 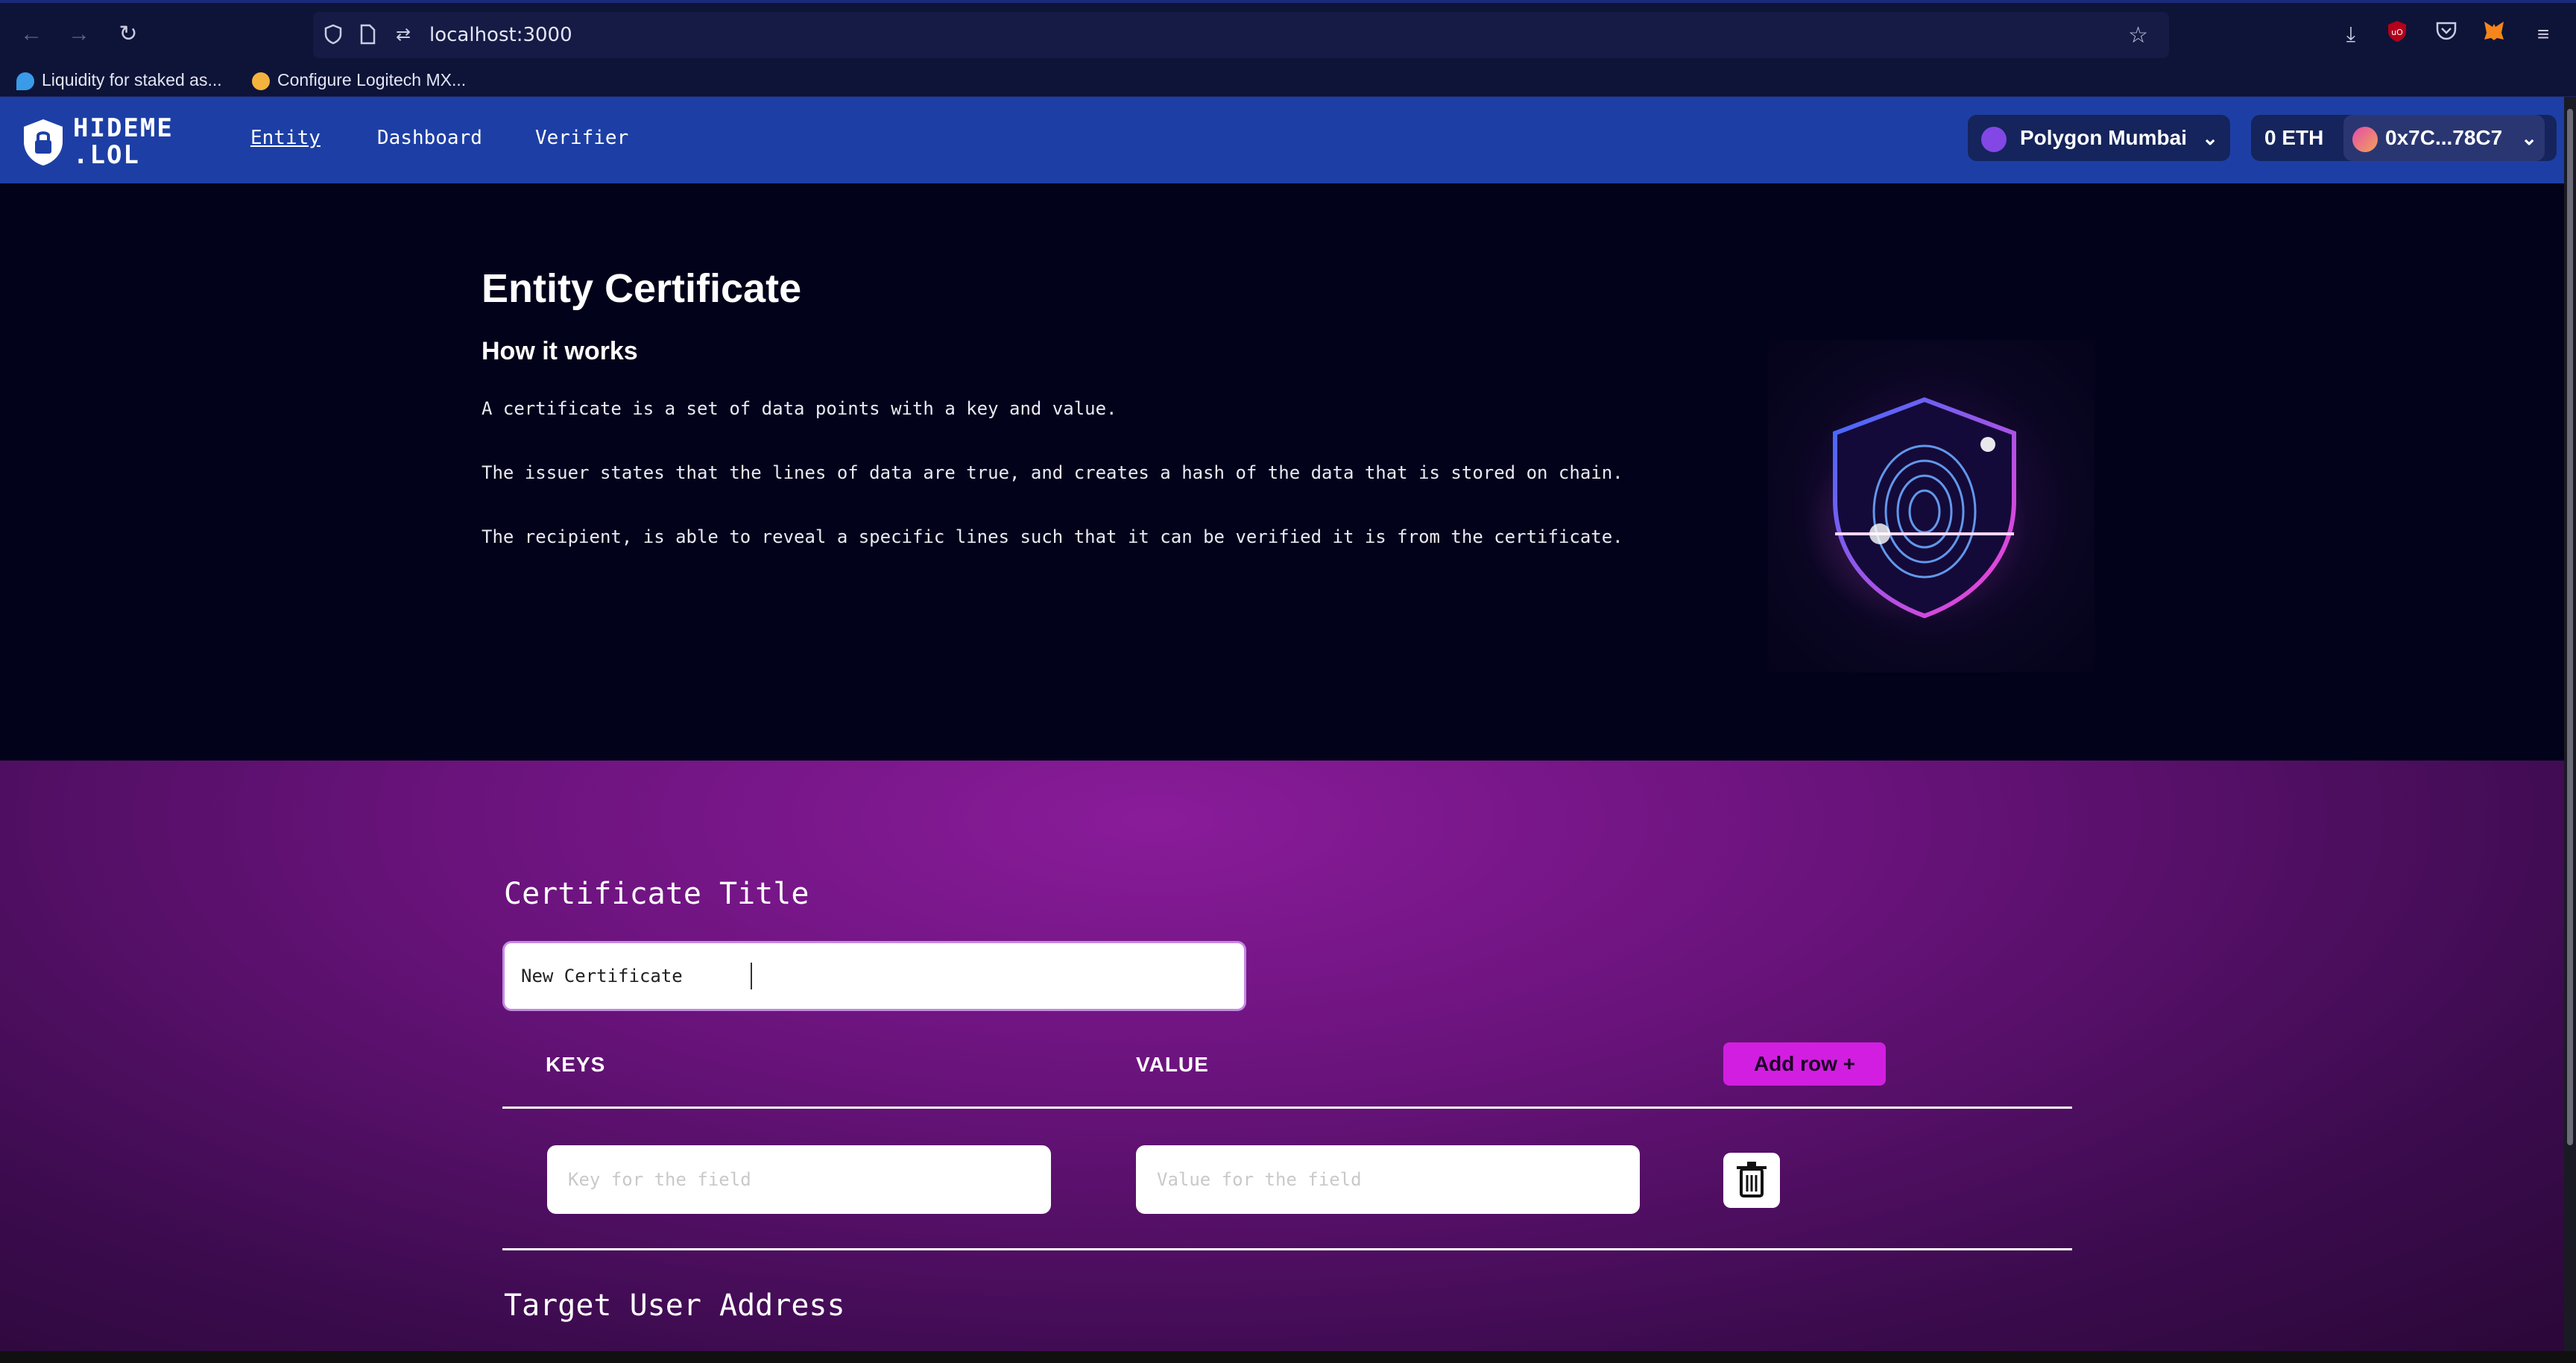 I want to click on nav-verifier: Verifier, so click(x=581, y=138).